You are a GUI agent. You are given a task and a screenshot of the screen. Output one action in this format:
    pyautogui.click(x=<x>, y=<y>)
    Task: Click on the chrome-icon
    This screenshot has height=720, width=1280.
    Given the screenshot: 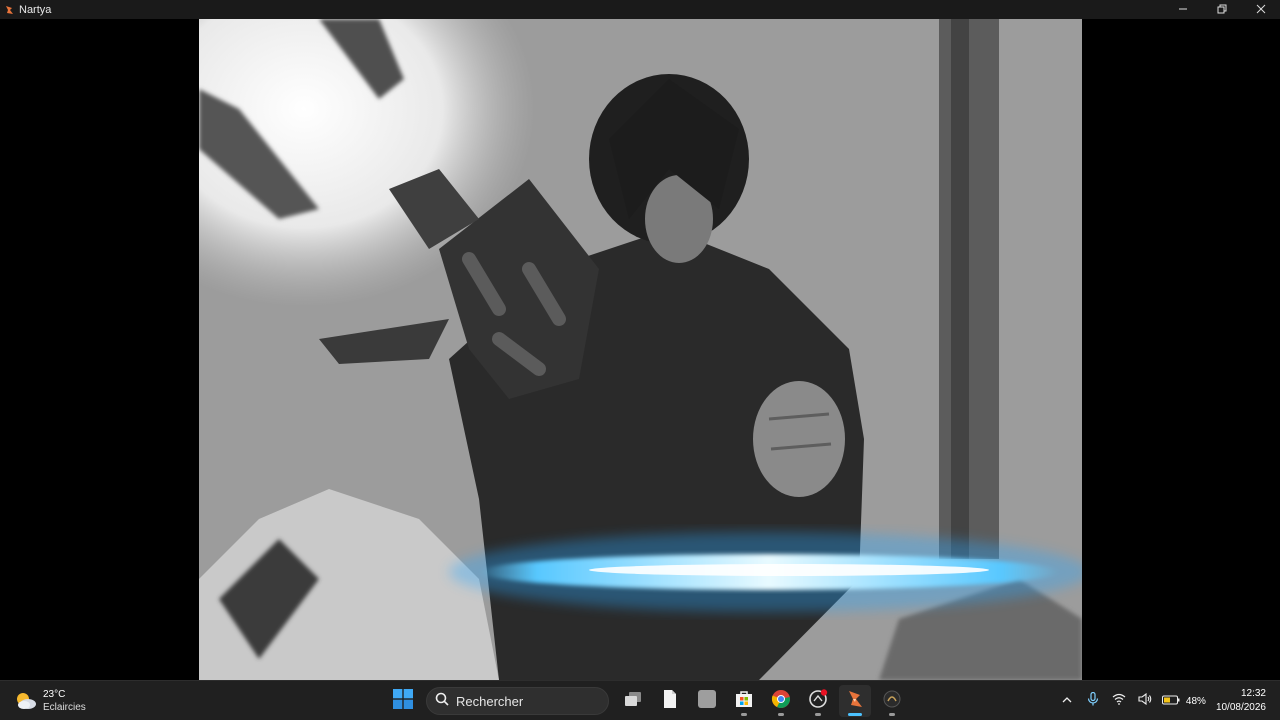 What is the action you would take?
    pyautogui.click(x=781, y=701)
    